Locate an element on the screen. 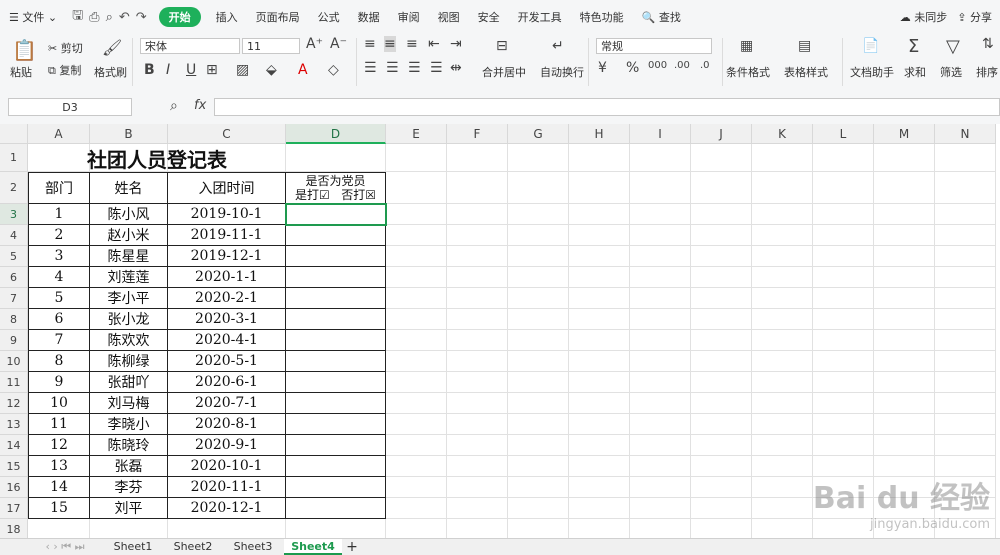 The width and height of the screenshot is (1000, 555). align-right-icon: ☰ is located at coordinates (414, 68).